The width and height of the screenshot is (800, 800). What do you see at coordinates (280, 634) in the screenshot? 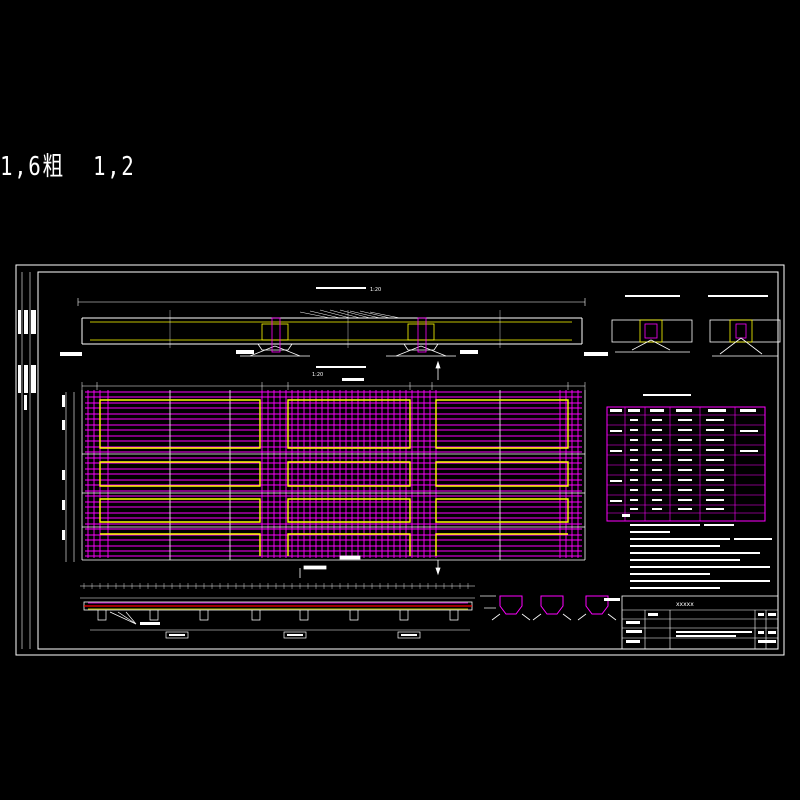
I see `section-label-boxes` at bounding box center [280, 634].